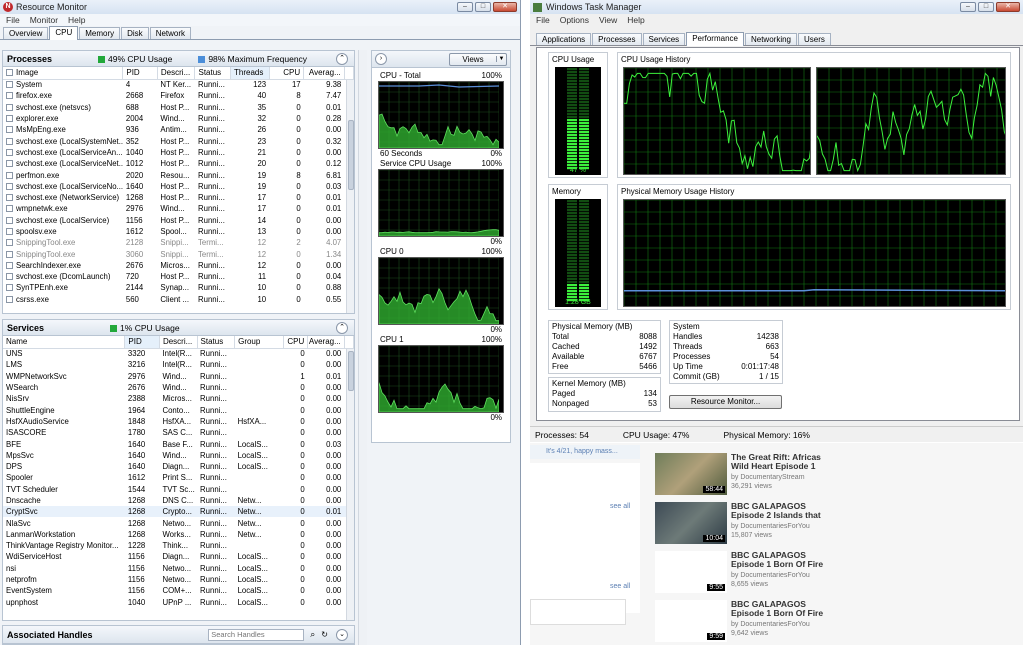 The width and height of the screenshot is (1023, 645). Describe the element at coordinates (178, 522) in the screenshot. I see `table-row: NlaSvc 1268 Netwo... Runni... Netw... 0 0.00` at that location.